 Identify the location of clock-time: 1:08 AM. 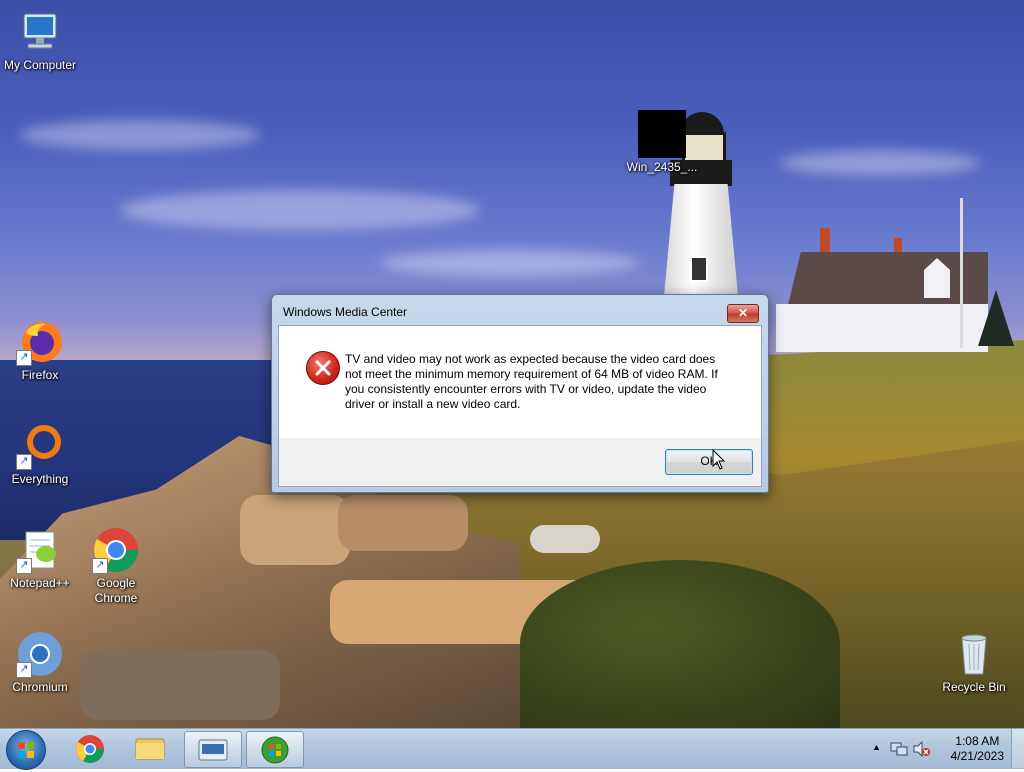
(977, 741).